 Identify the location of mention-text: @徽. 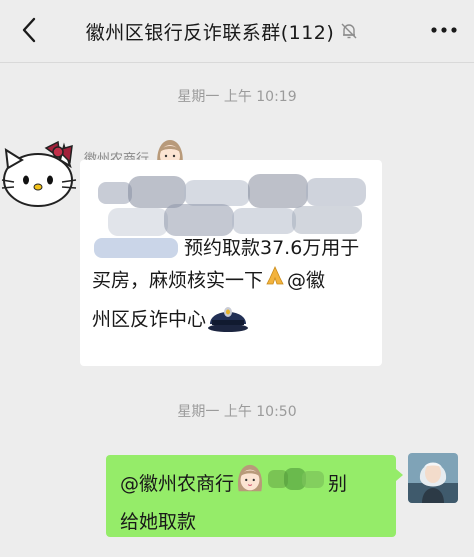
(306, 281).